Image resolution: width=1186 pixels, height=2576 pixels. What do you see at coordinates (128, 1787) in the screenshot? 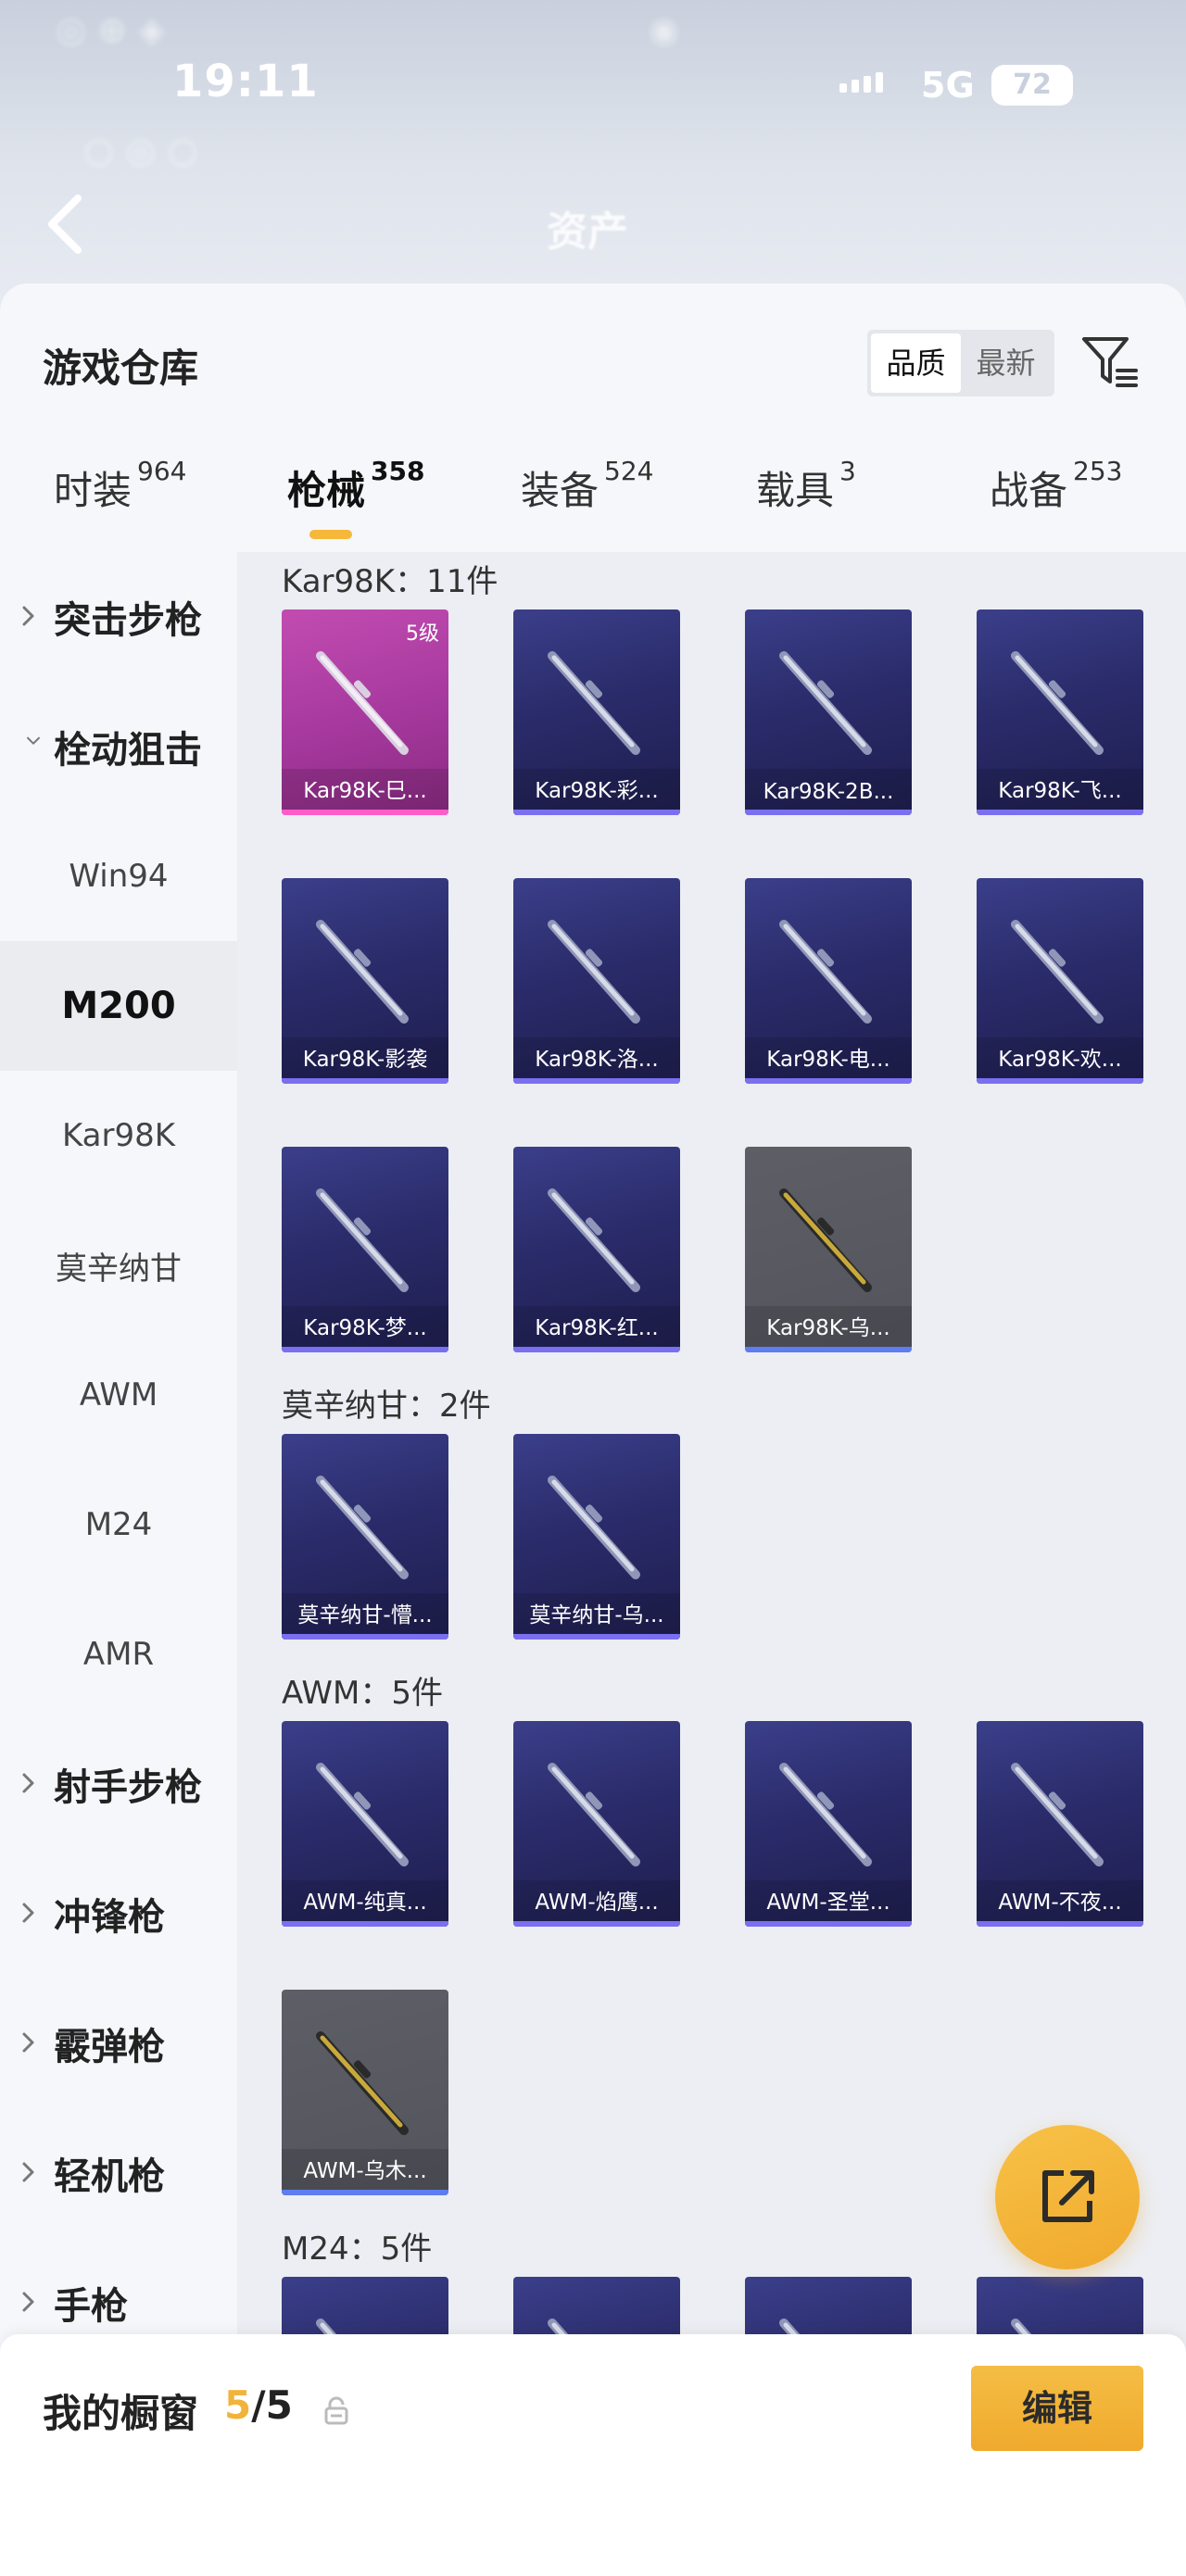
I see `sidebar-item-label: 射手步枪` at bounding box center [128, 1787].